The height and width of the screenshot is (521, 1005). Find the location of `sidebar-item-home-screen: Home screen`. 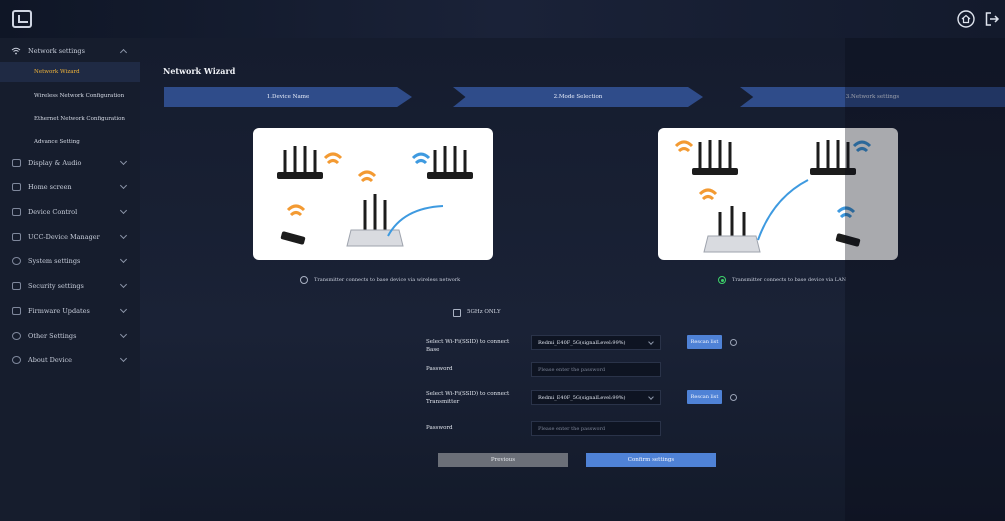

sidebar-item-home-screen: Home screen is located at coordinates (70, 187).